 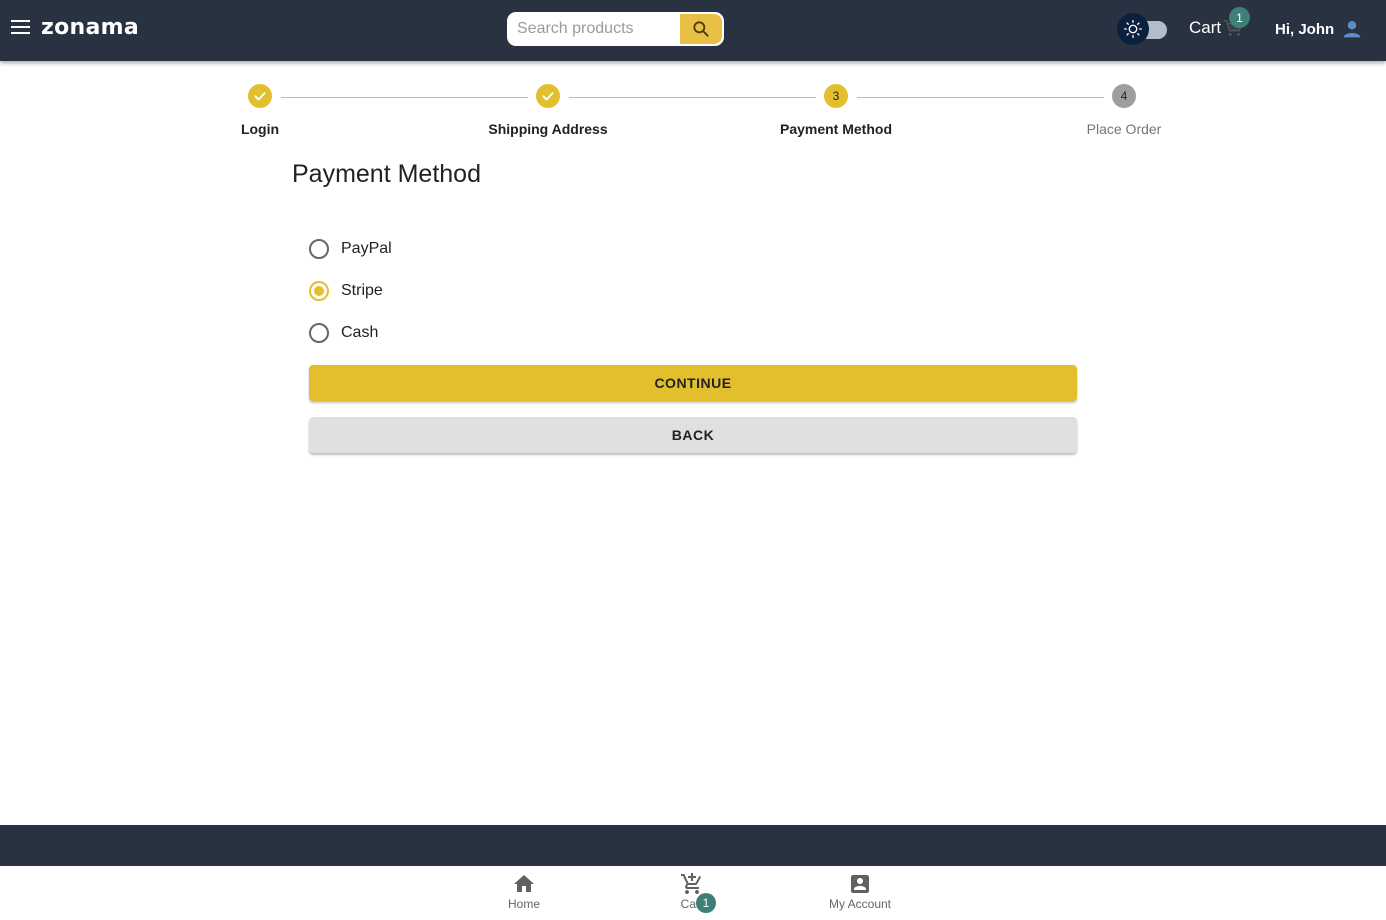 What do you see at coordinates (366, 248) in the screenshot?
I see `radio-label: PayPal` at bounding box center [366, 248].